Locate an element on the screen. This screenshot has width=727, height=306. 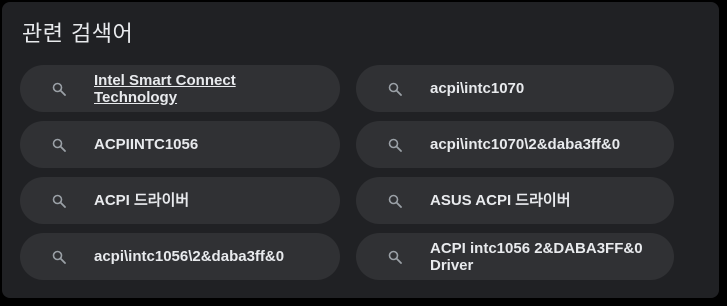
related-search-chip: ACPIINTC1056 is located at coordinates (180, 144).